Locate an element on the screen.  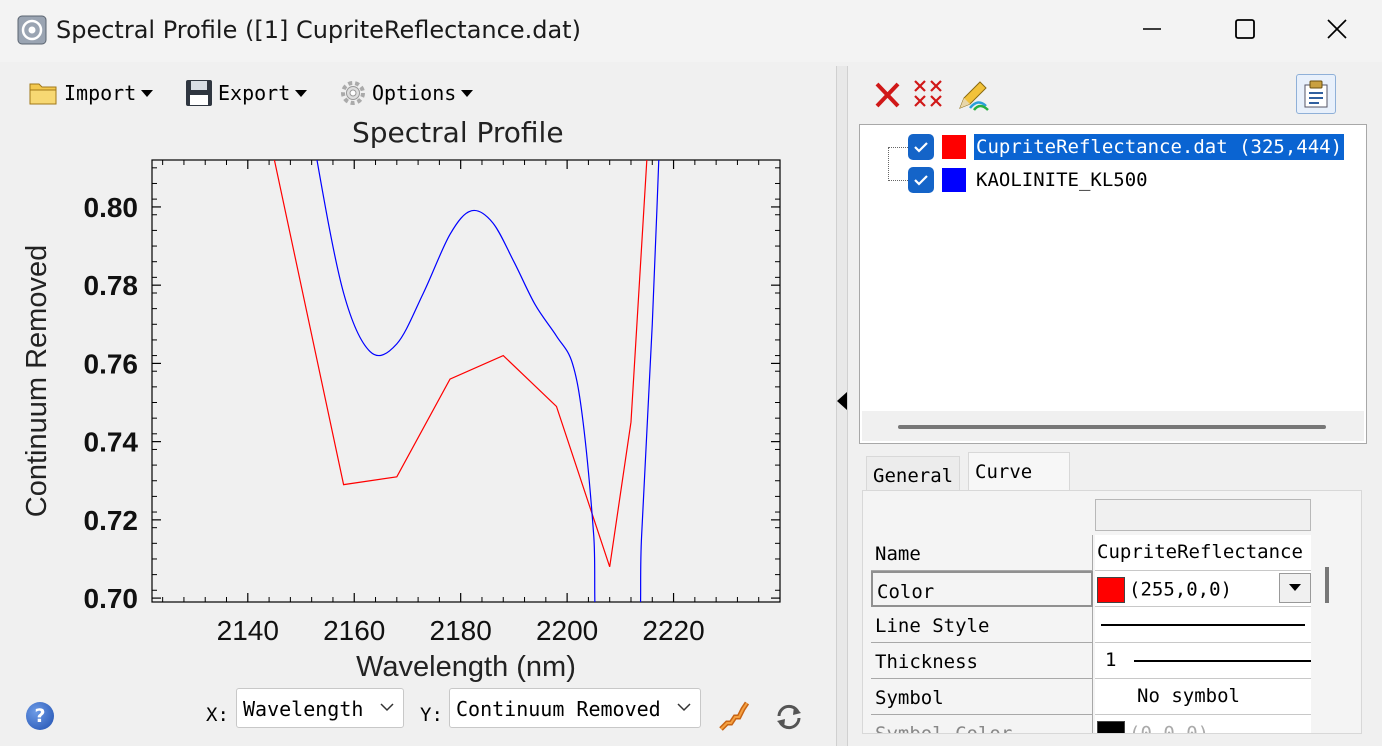
options-label: Options is located at coordinates (414, 93).